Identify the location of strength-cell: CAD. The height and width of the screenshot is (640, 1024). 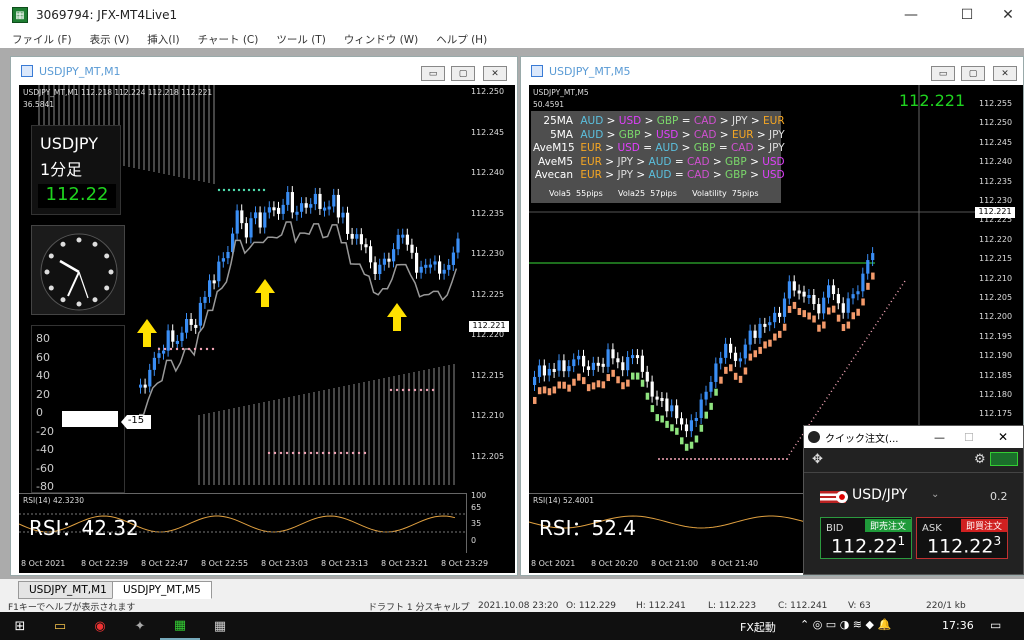
(706, 121).